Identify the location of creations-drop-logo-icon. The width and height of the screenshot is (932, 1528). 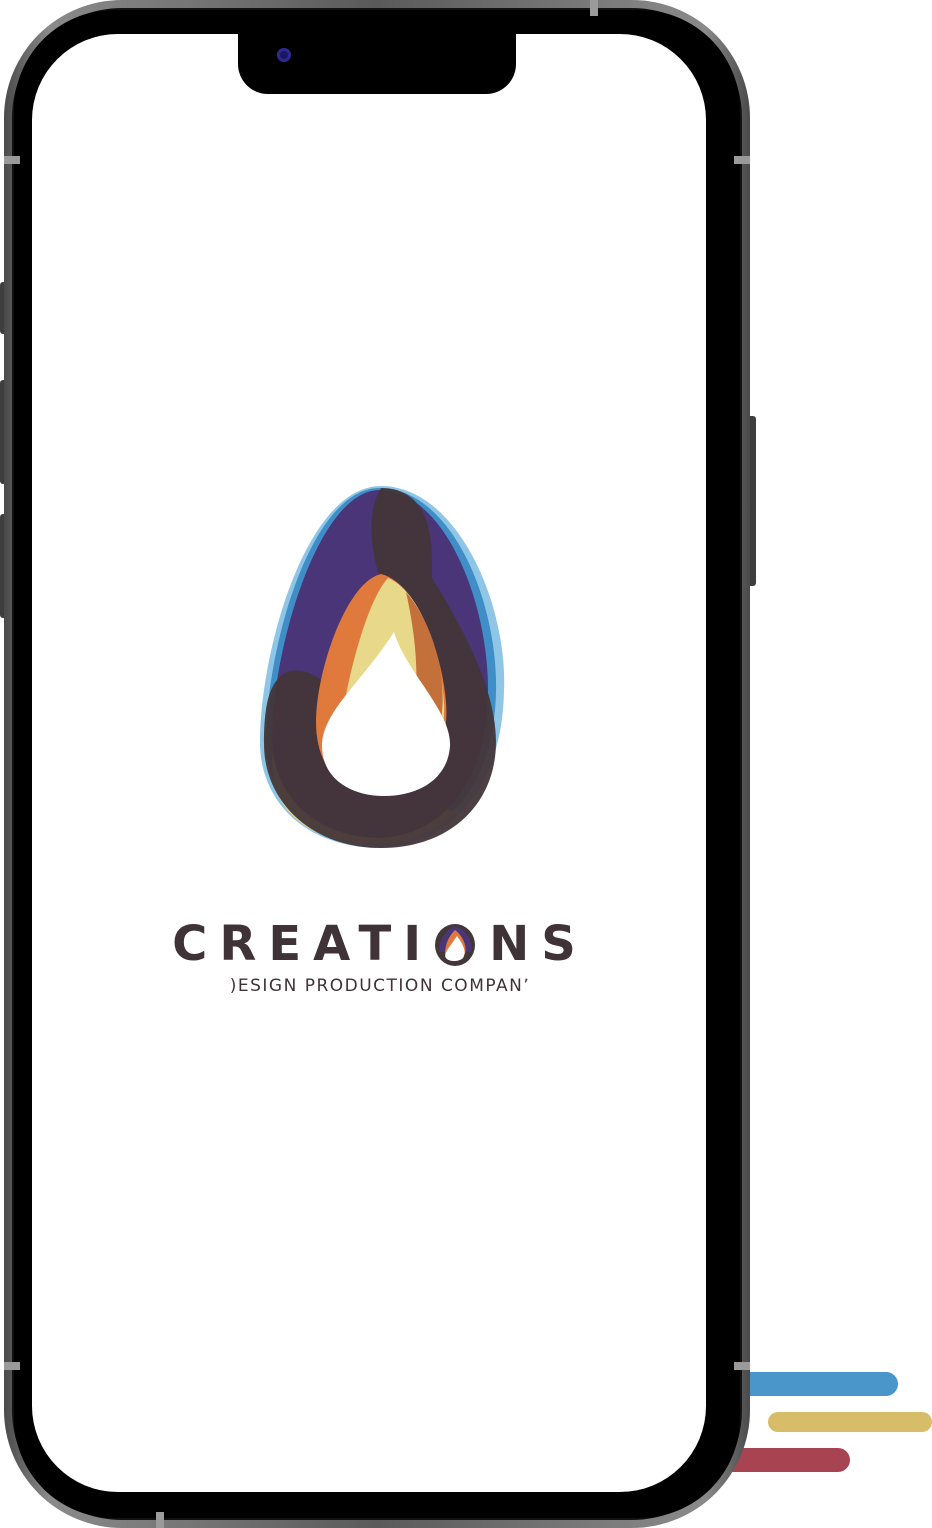
(381, 668).